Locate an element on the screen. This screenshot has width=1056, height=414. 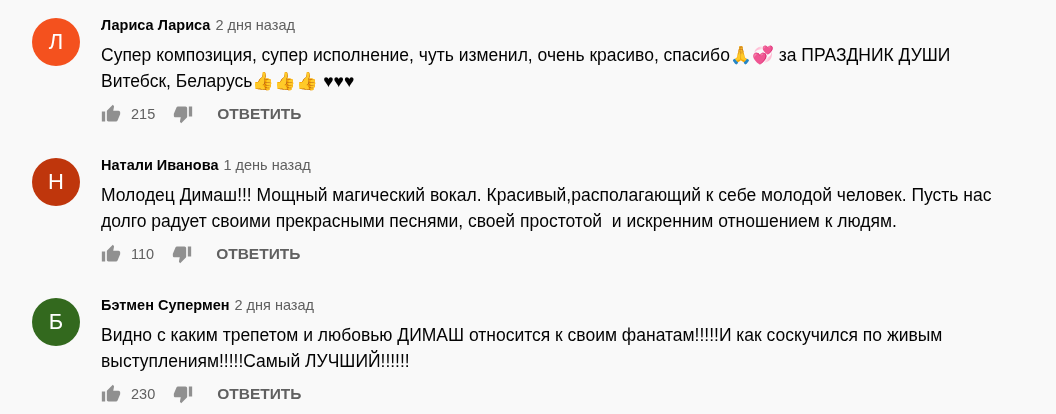
author-name: Лариса Лариса is located at coordinates (156, 25).